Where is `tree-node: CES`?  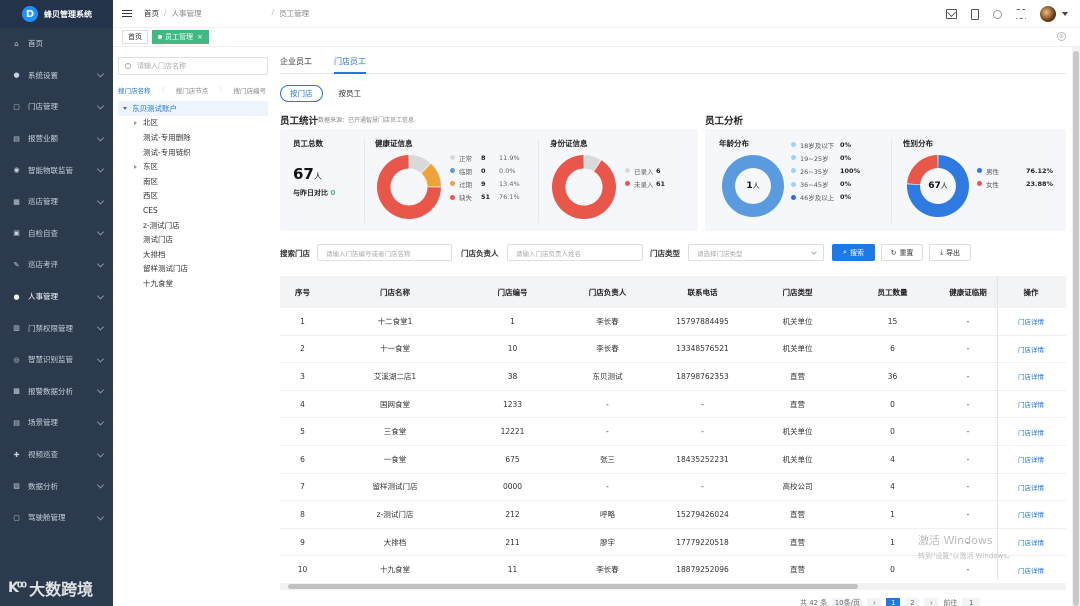
tree-node: CES is located at coordinates (193, 210).